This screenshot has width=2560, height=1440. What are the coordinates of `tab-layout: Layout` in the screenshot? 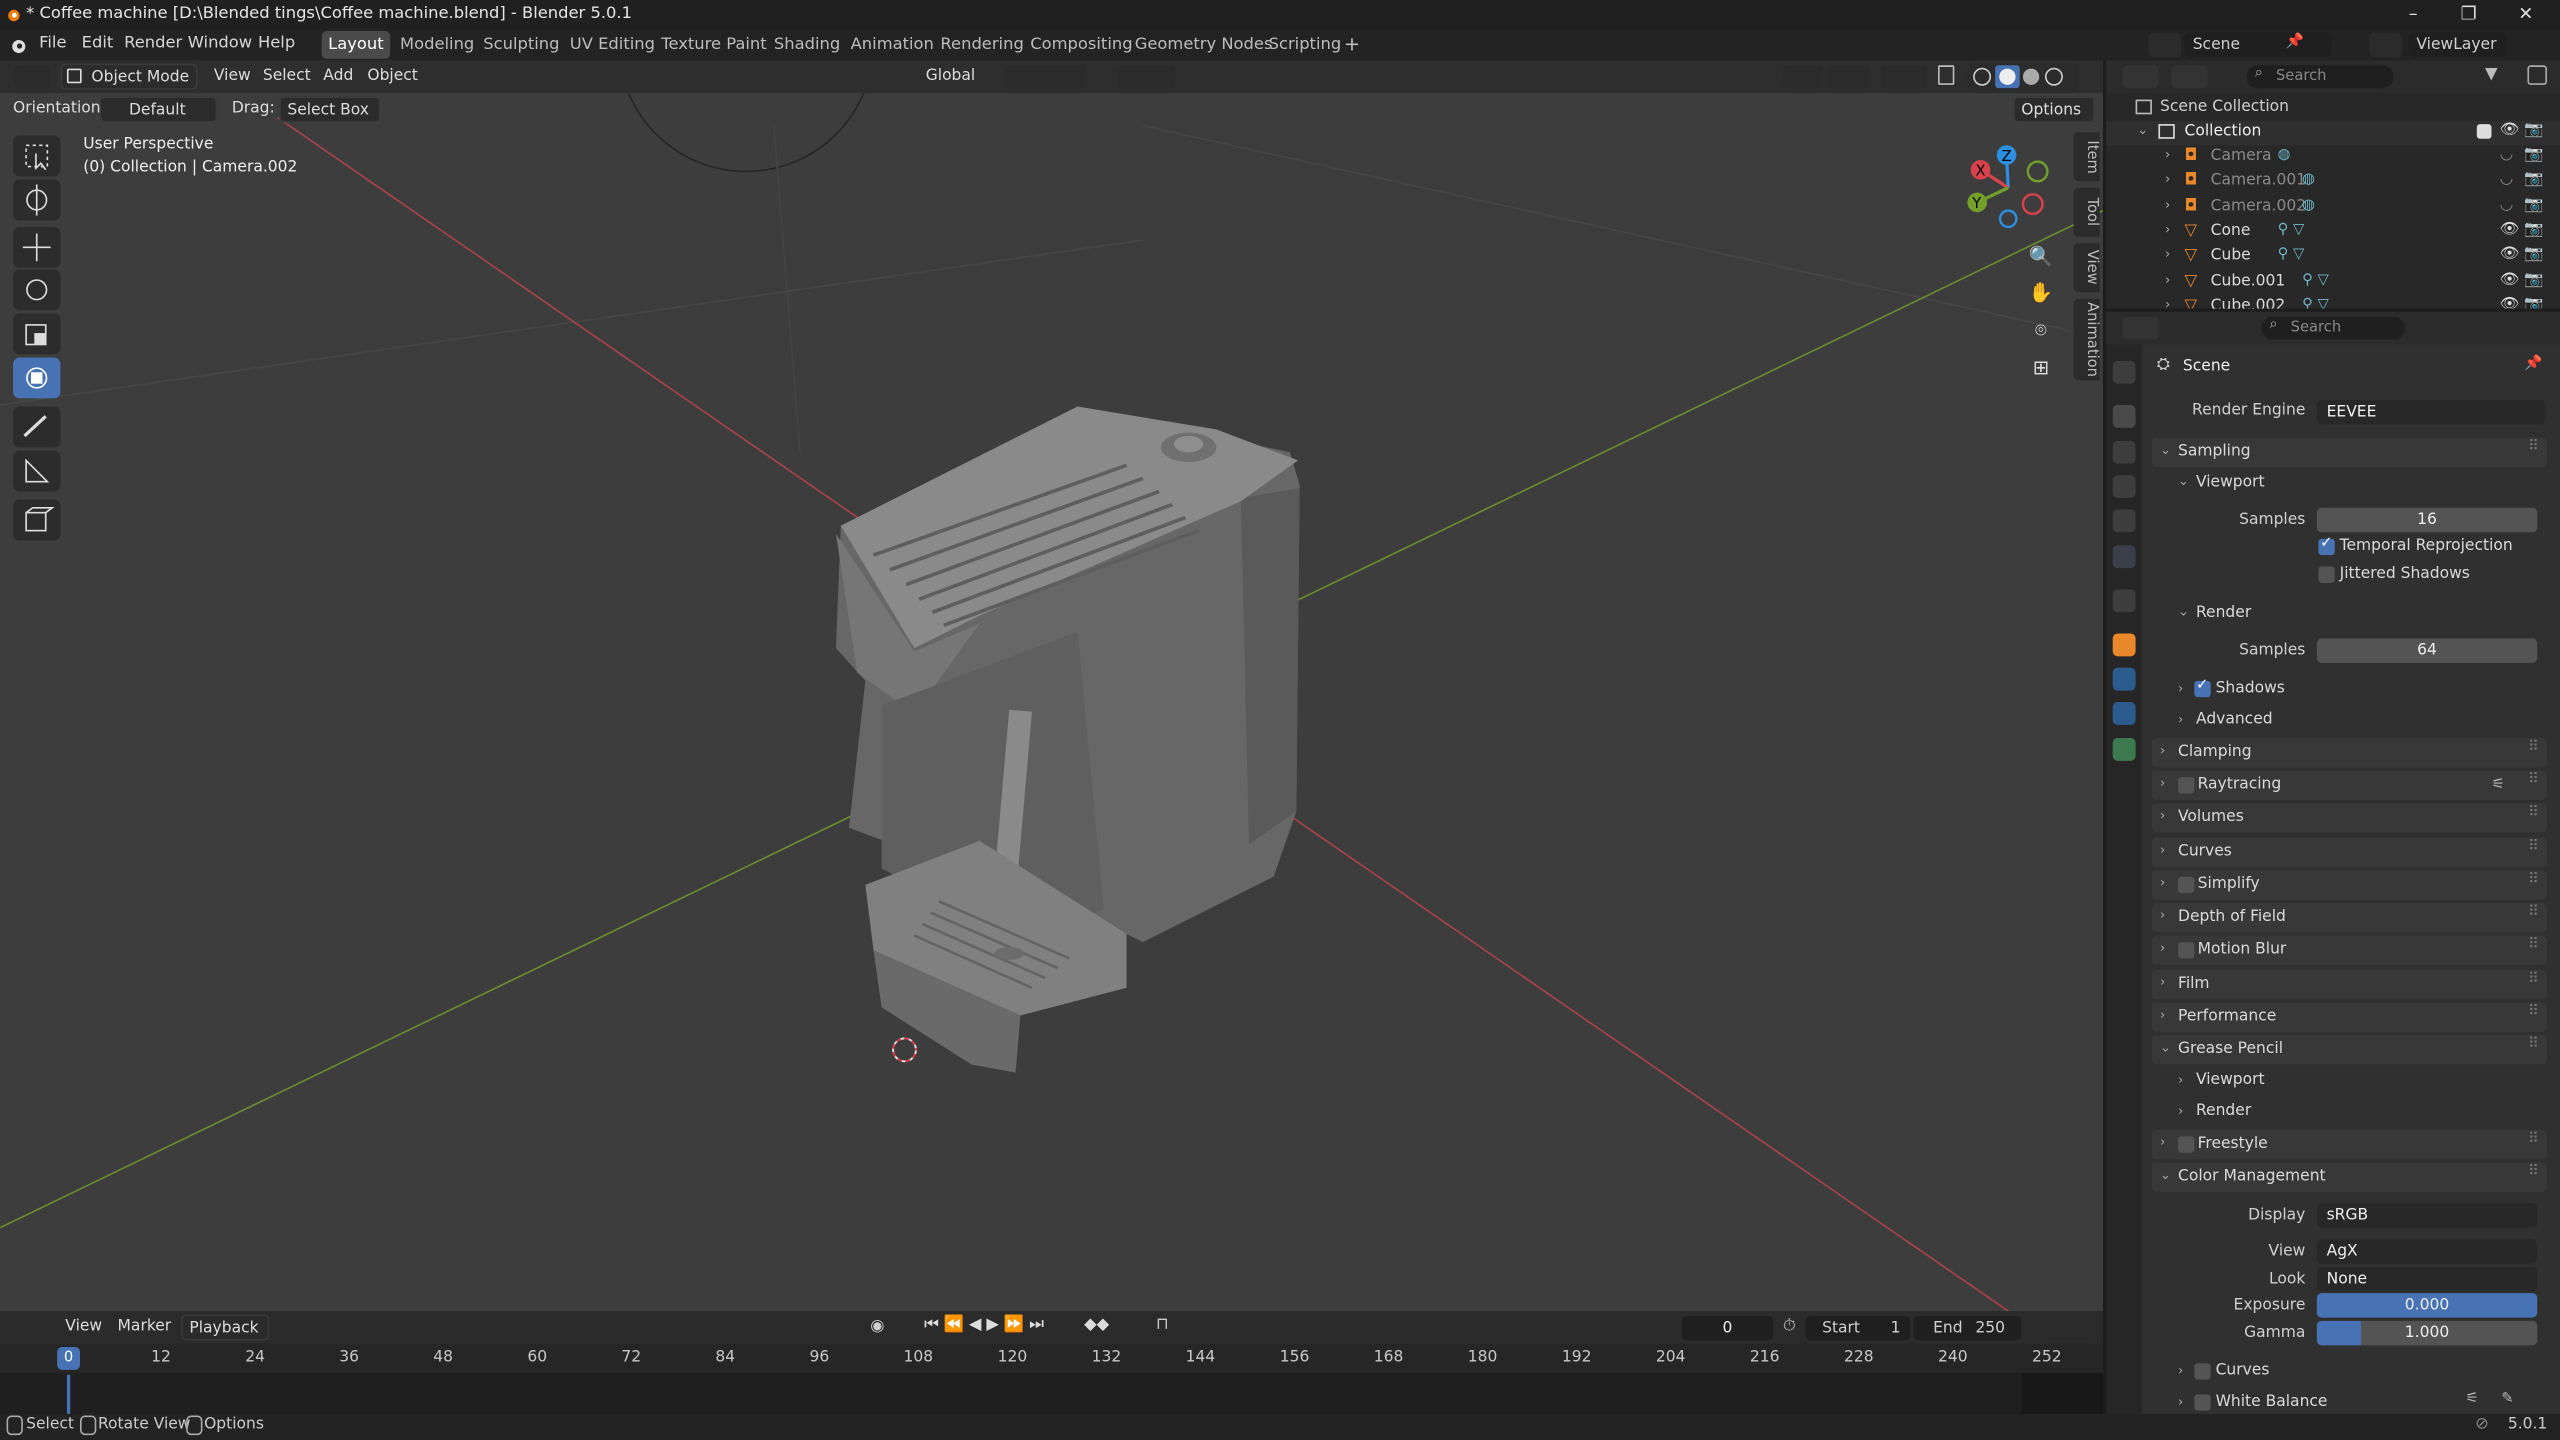 It's located at (356, 45).